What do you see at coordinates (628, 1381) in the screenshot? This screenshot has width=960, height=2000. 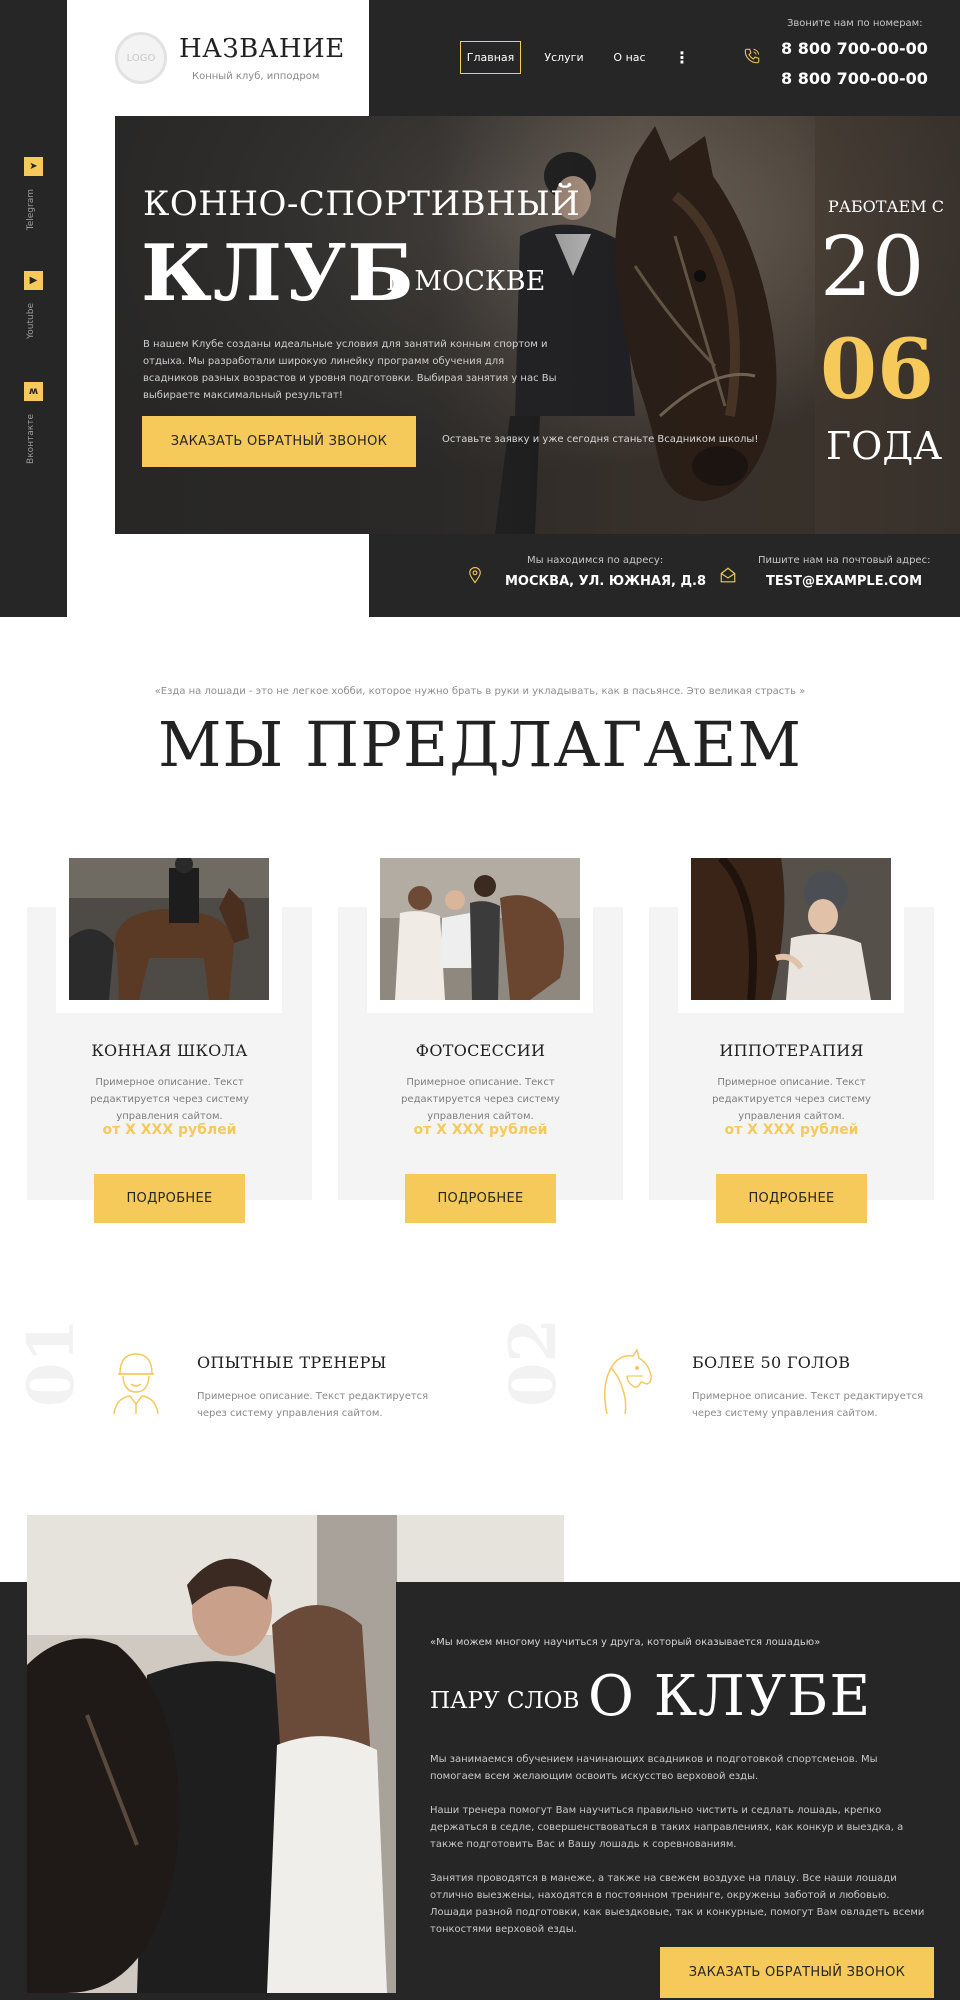 I see `horse-head-icon` at bounding box center [628, 1381].